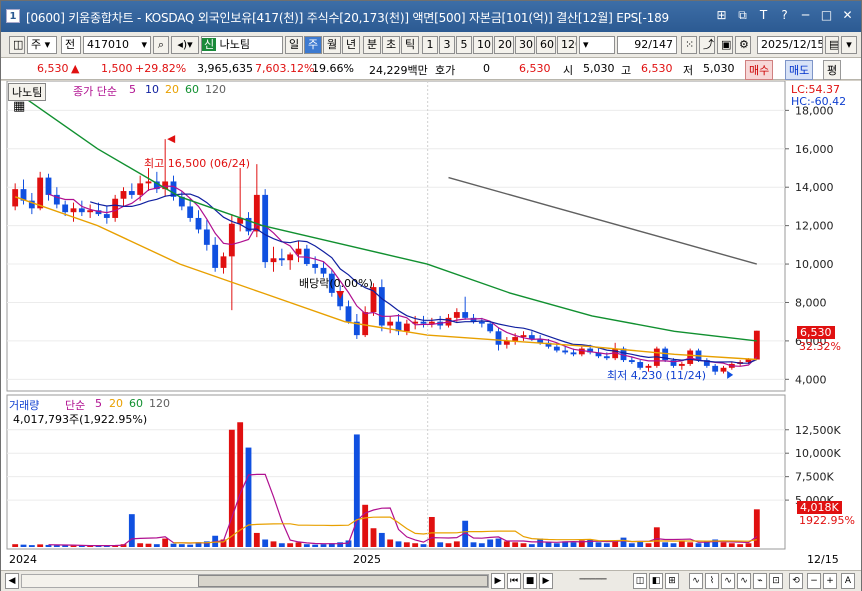  I want to click on eval-button: 평, so click(832, 70).